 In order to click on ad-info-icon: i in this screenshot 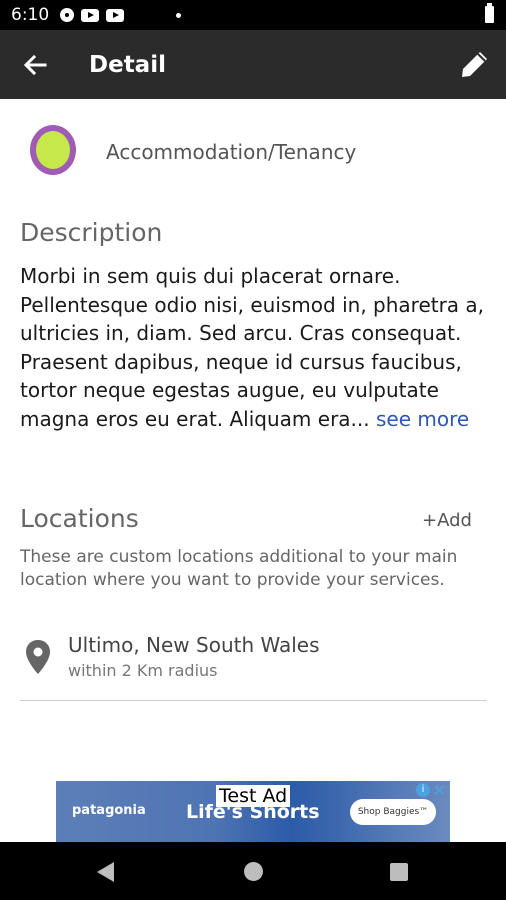, I will do `click(423, 790)`.